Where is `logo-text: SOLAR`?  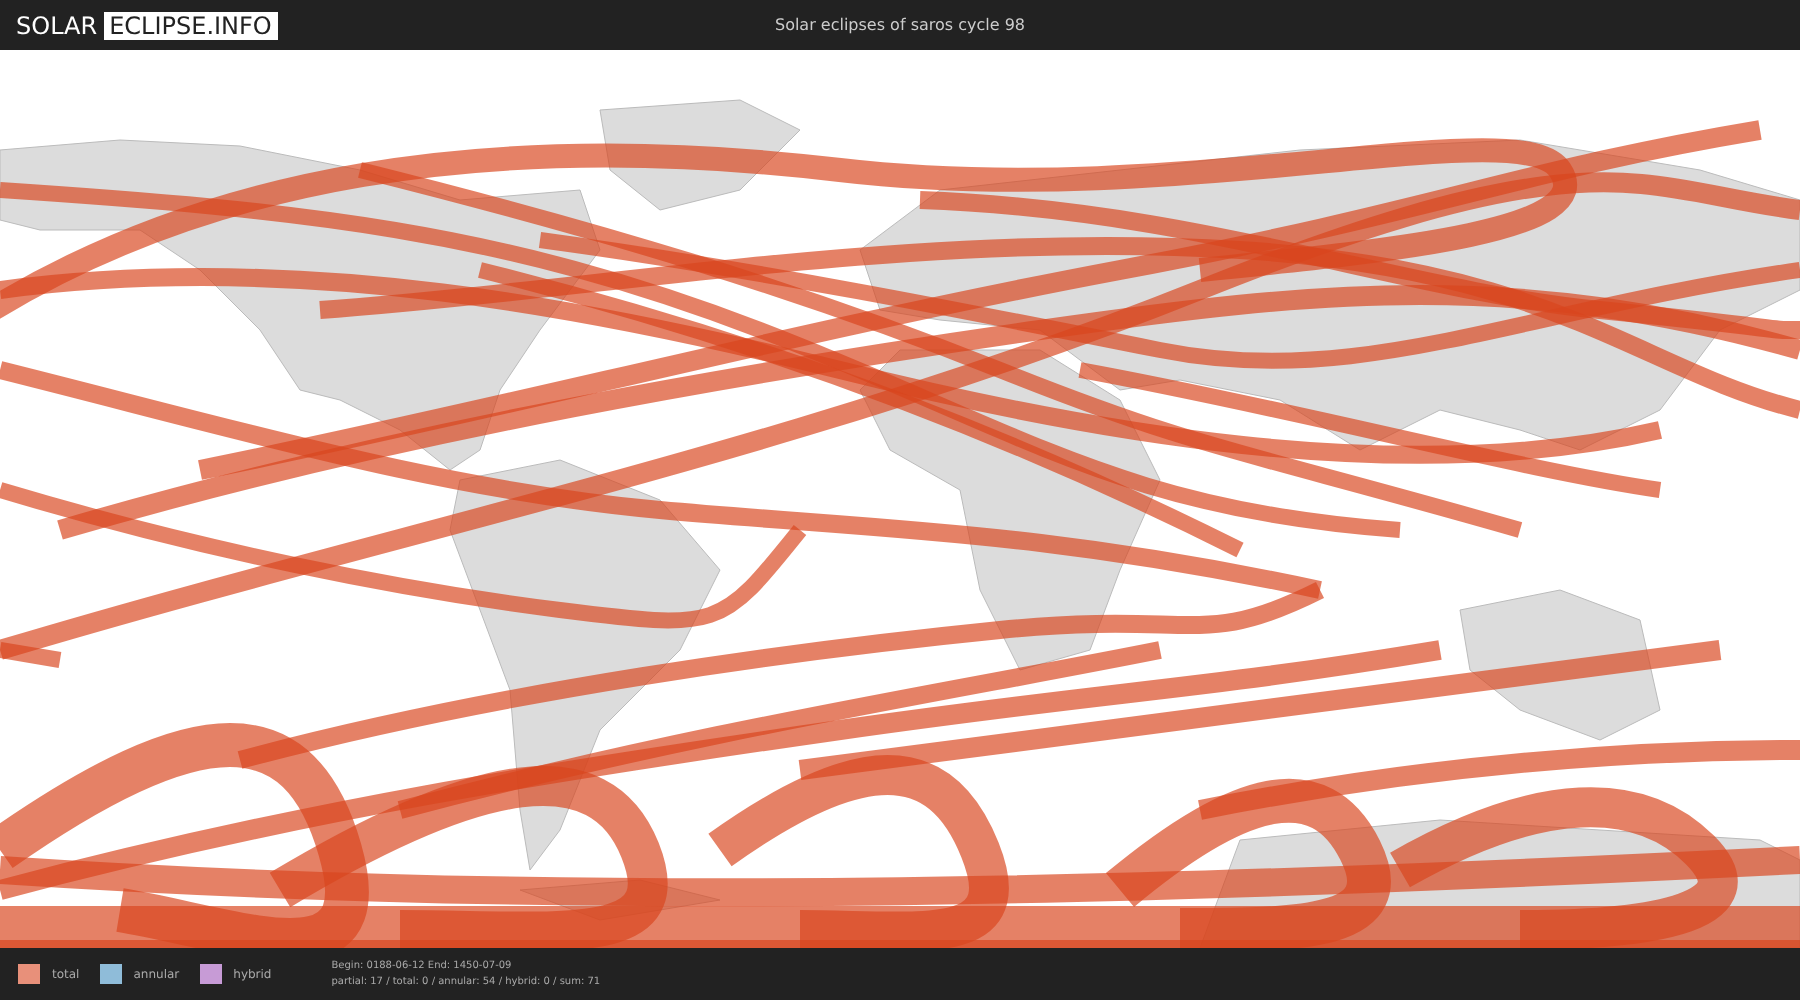
logo-text: SOLAR is located at coordinates (57, 25).